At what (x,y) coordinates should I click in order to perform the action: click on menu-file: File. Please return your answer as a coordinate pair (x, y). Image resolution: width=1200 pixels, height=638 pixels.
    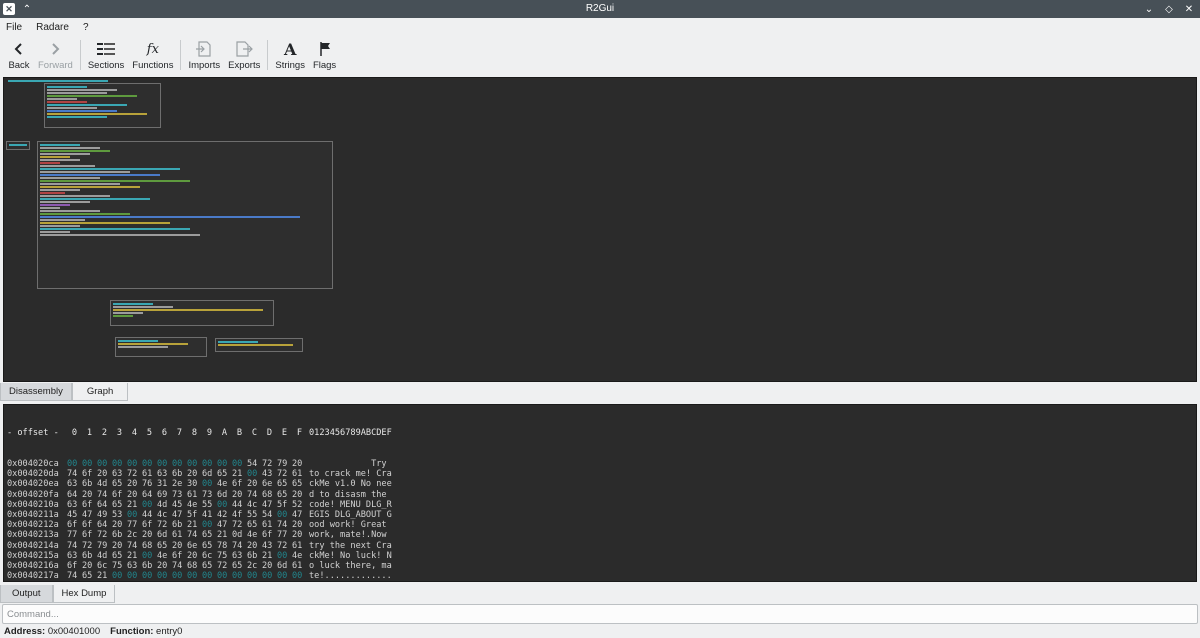
    Looking at the image, I should click on (14, 27).